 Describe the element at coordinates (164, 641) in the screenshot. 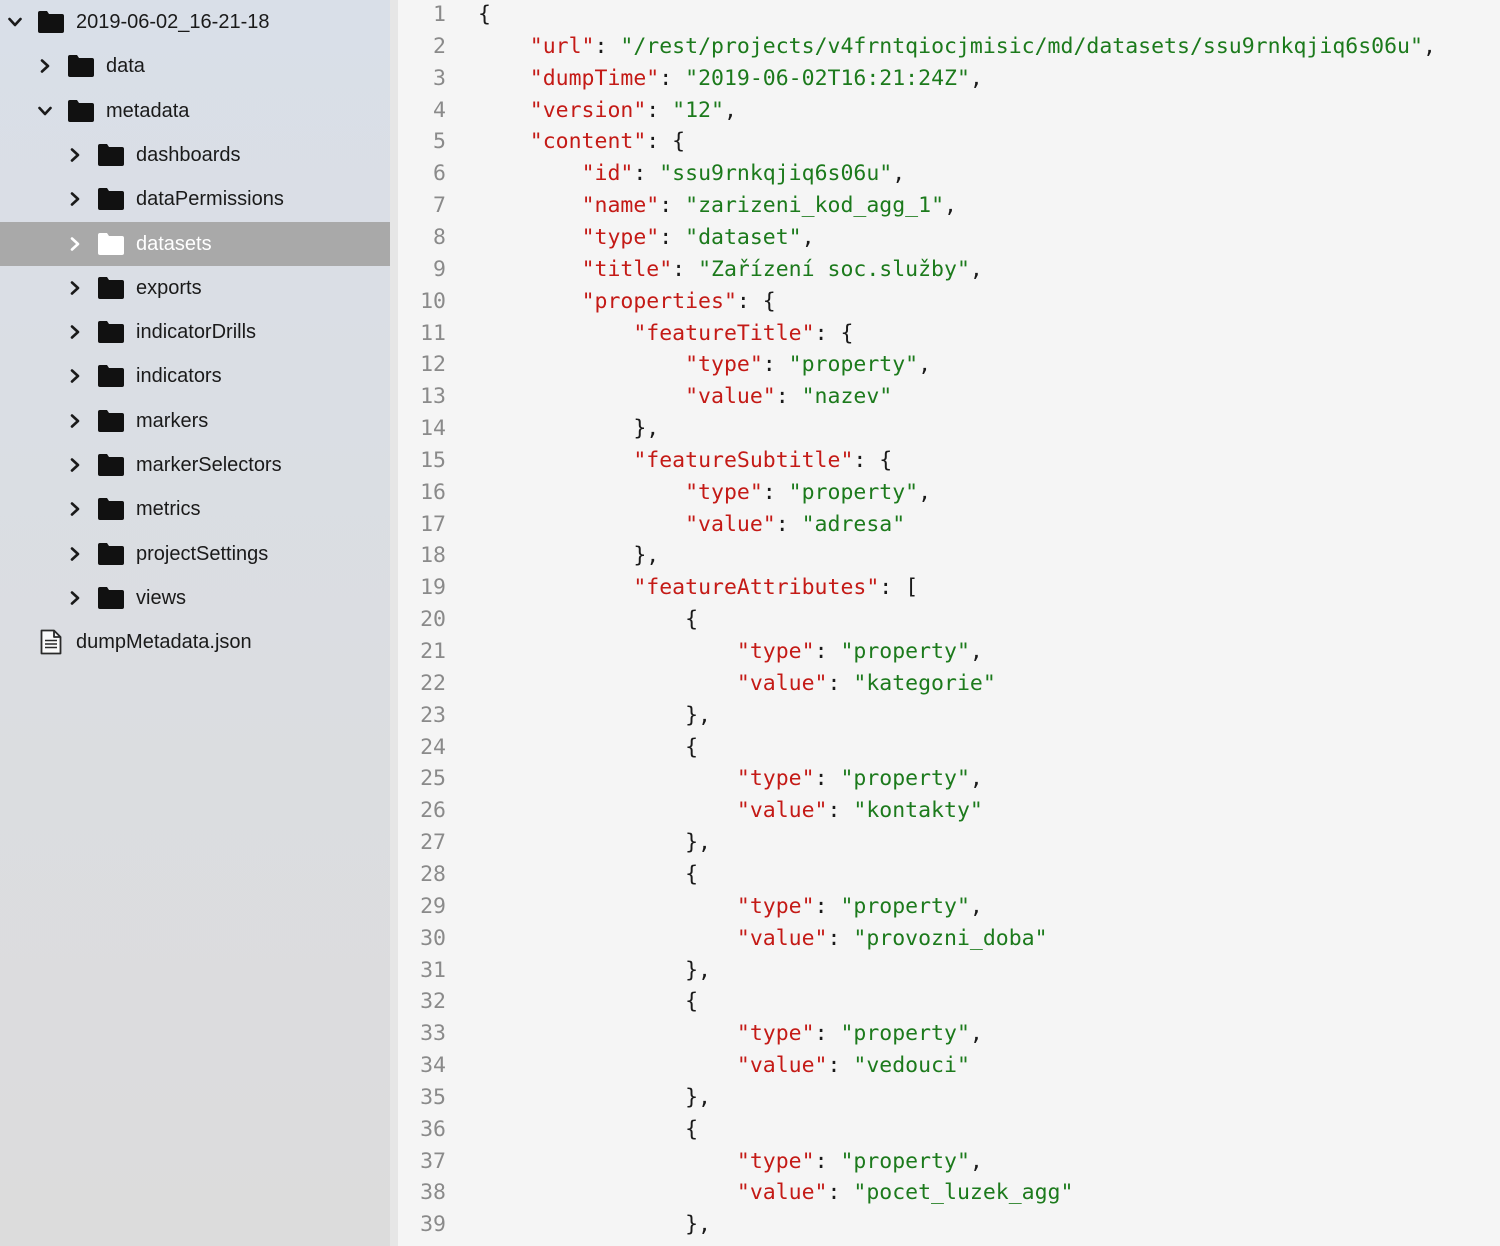

I see `tree-item-label: dumpMetadata.json` at that location.